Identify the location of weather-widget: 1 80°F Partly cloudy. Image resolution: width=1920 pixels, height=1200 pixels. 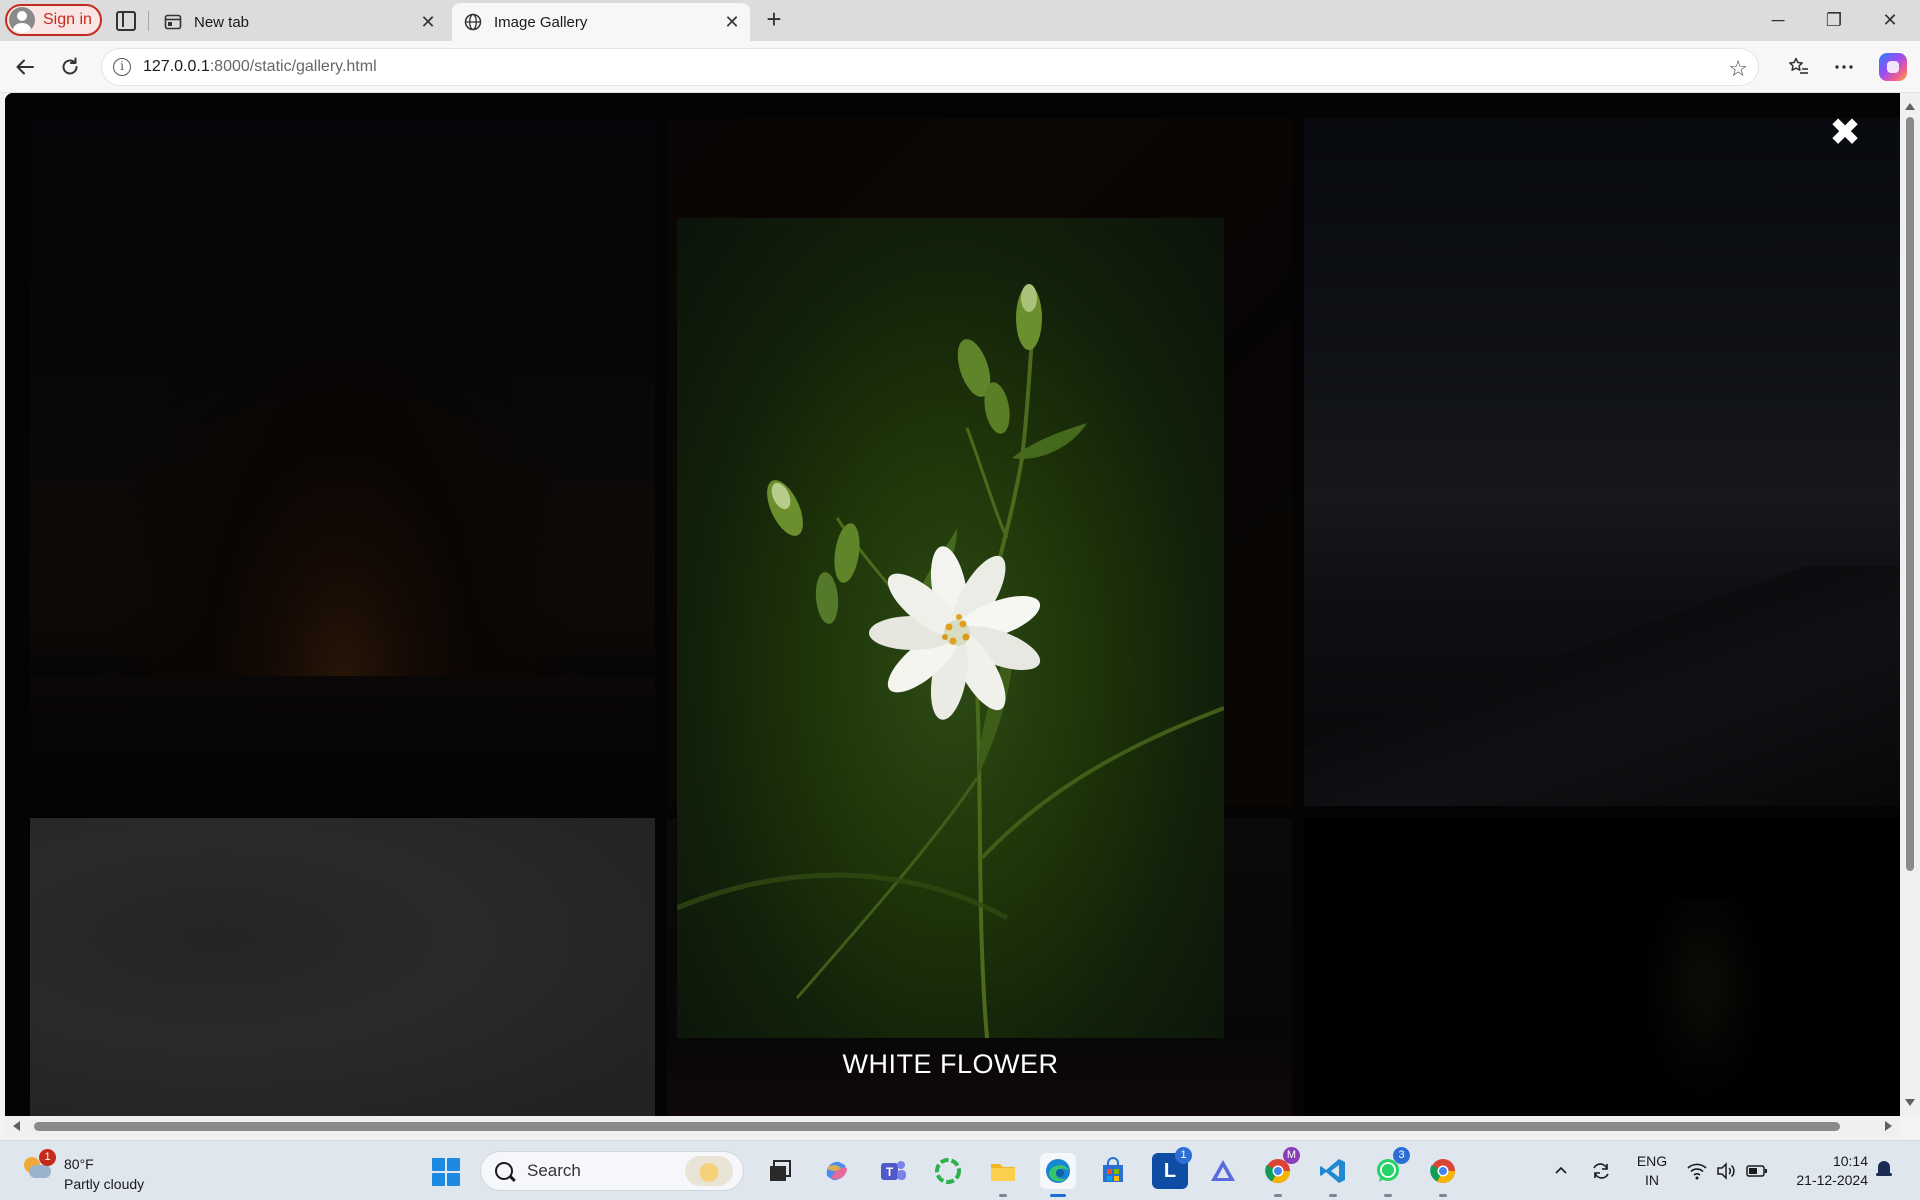
(112, 1171).